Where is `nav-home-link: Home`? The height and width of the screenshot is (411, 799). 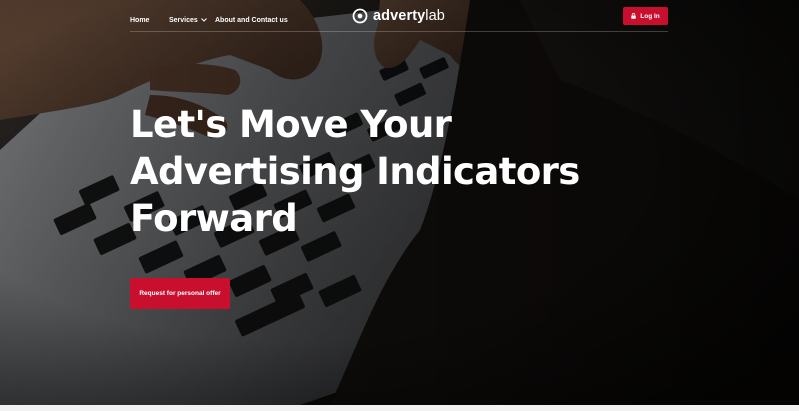 nav-home-link: Home is located at coordinates (139, 20).